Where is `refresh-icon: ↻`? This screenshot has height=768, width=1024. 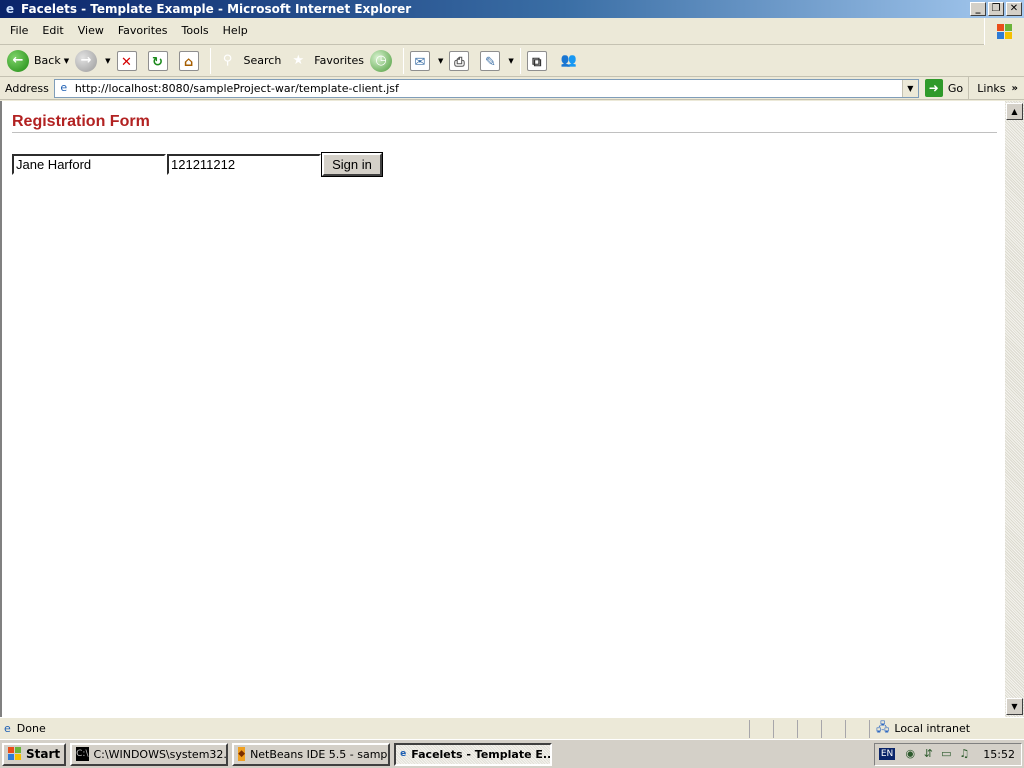
refresh-icon: ↻ is located at coordinates (157, 60).